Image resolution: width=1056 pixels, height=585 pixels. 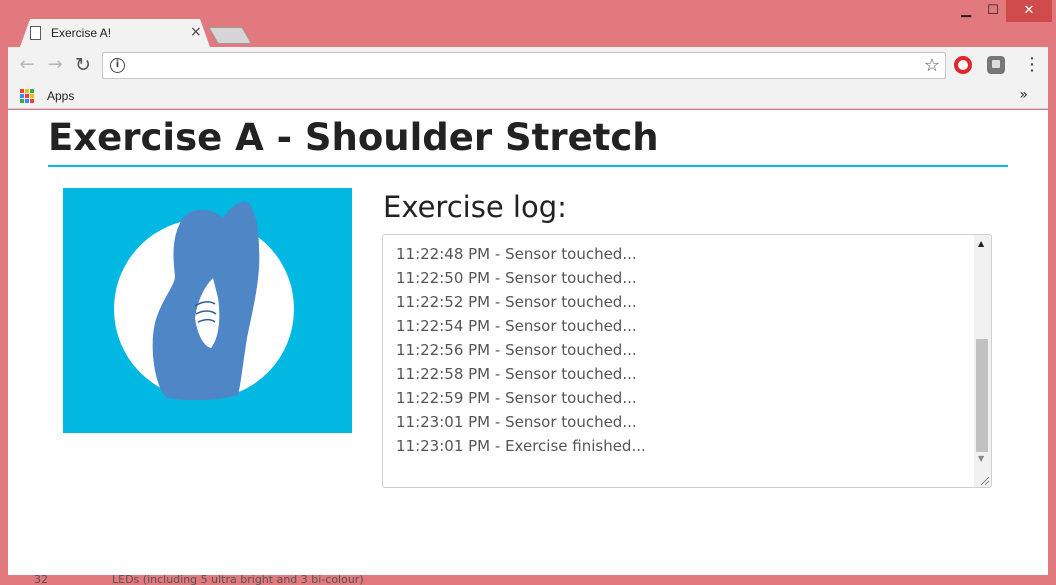 I want to click on forward-button: →, so click(x=55, y=65).